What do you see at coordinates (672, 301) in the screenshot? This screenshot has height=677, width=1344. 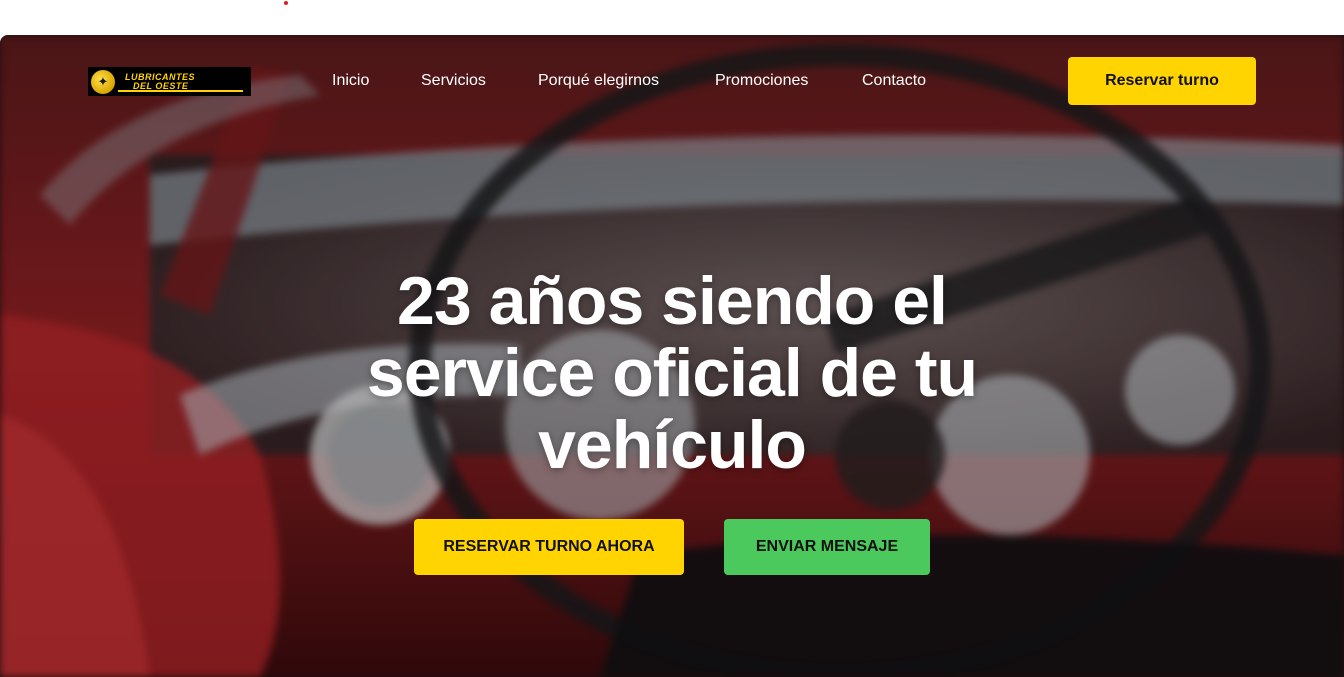 I see `headline-line-1: 23 años siendo el` at bounding box center [672, 301].